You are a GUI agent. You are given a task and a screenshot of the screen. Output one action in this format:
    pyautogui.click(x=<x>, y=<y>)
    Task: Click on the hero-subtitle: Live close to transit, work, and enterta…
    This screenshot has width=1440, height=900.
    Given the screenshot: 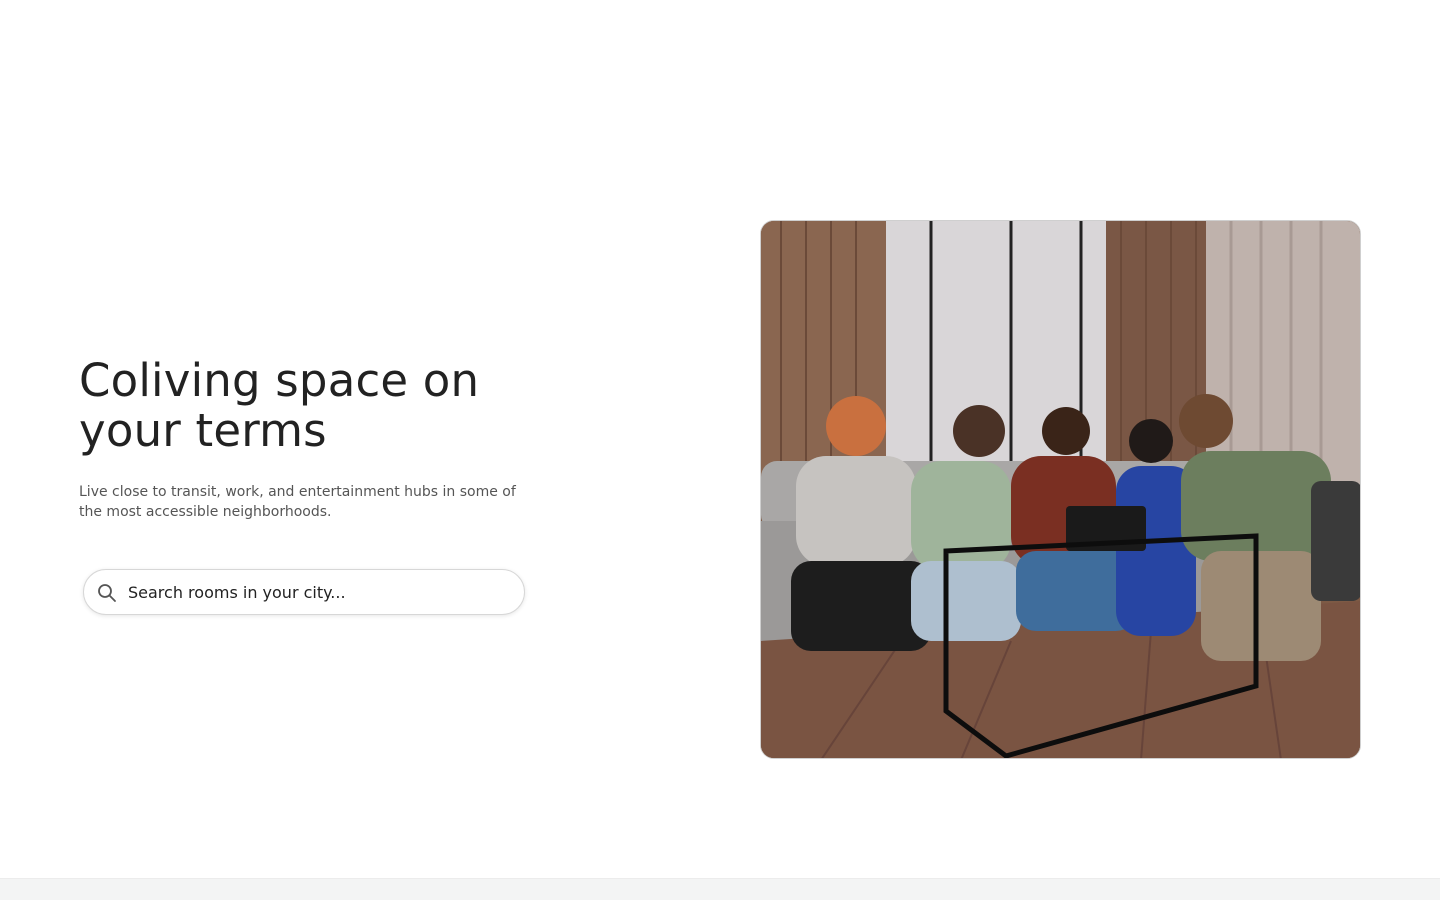 What is the action you would take?
    pyautogui.click(x=297, y=502)
    